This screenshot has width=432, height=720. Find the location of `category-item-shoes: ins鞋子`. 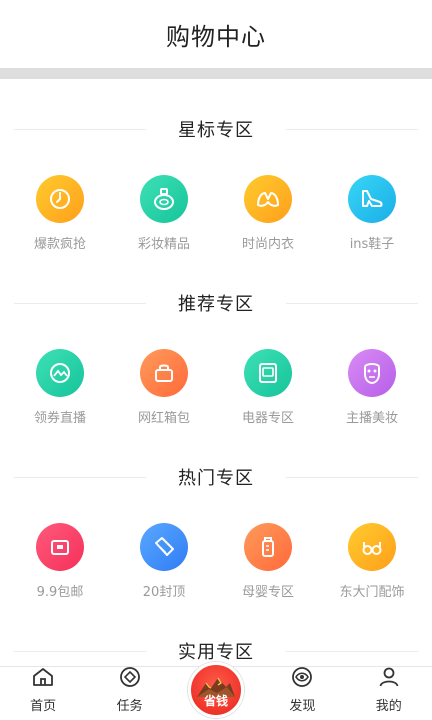

category-item-shoes: ins鞋子 is located at coordinates (372, 213).